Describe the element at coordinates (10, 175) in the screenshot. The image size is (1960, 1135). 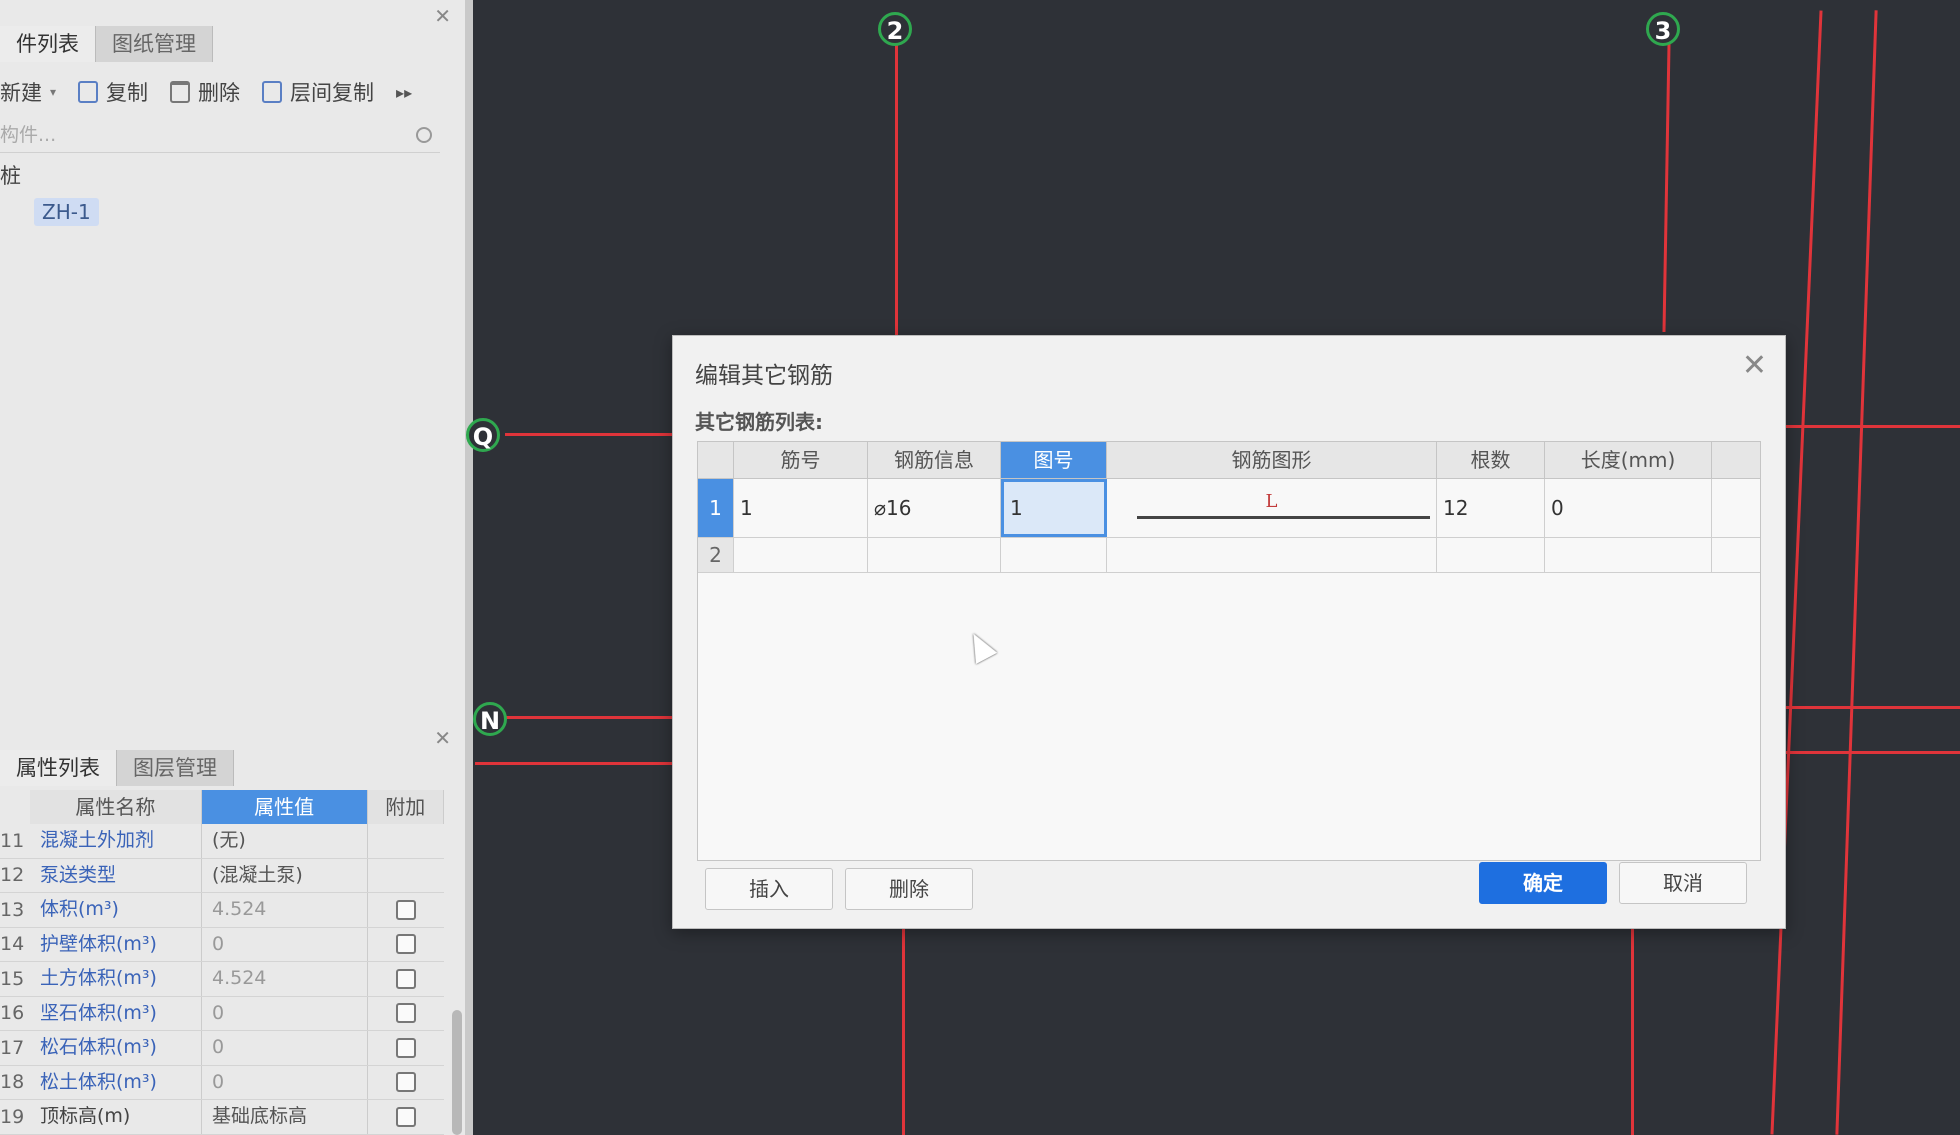
I see `tree-node-pile: 桩` at that location.